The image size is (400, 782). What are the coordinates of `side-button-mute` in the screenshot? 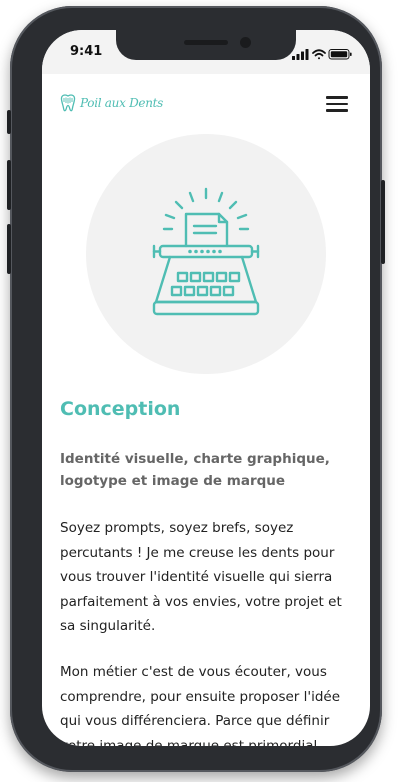 It's located at (9, 122).